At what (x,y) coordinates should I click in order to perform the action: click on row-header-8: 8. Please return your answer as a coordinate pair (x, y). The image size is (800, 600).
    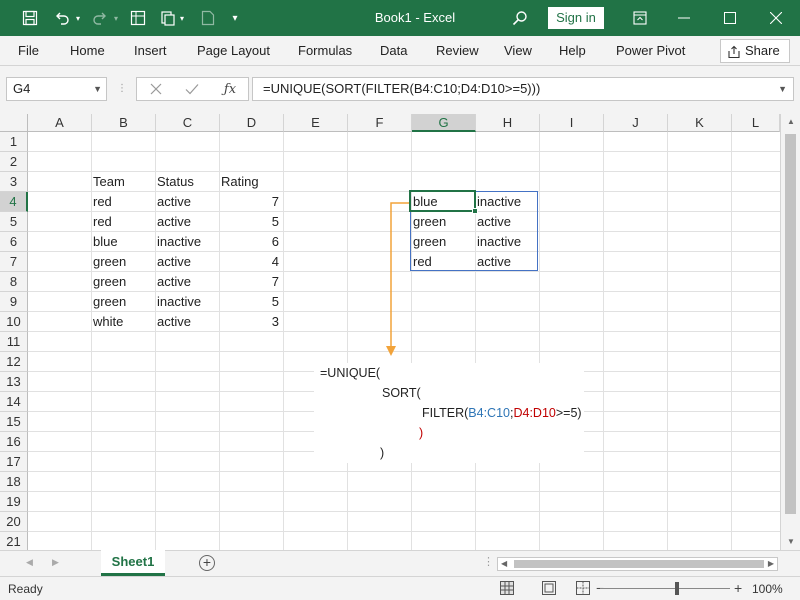
    Looking at the image, I should click on (14, 282).